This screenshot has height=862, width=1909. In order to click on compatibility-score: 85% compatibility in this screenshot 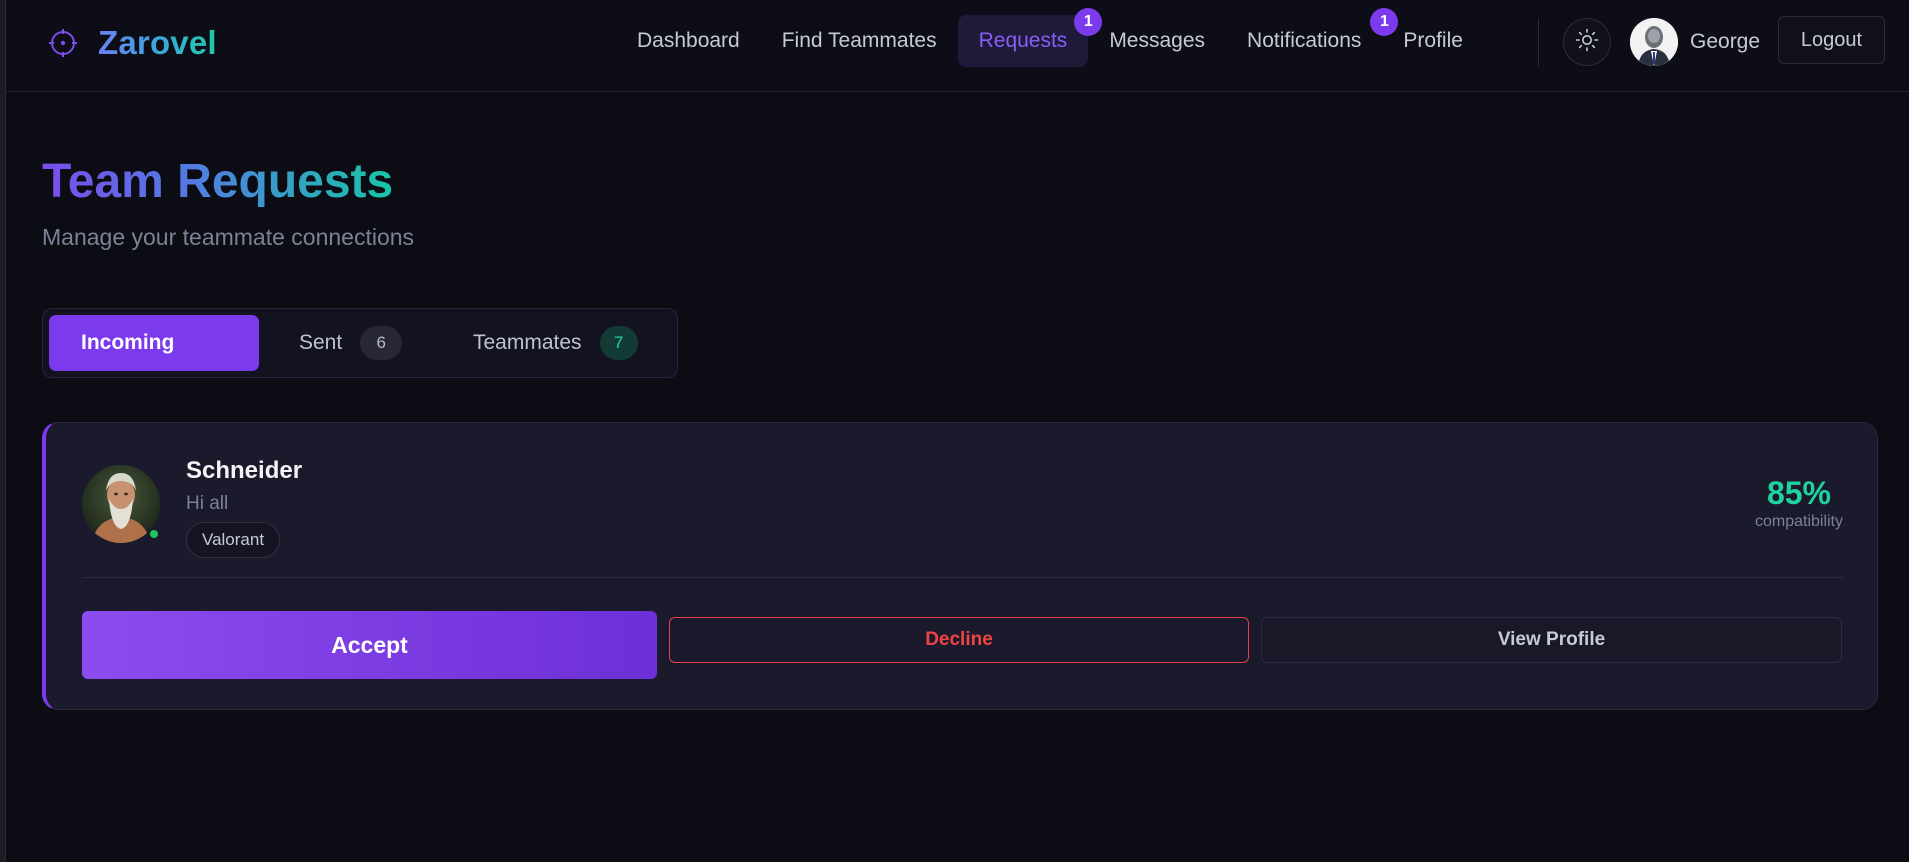, I will do `click(1799, 503)`.